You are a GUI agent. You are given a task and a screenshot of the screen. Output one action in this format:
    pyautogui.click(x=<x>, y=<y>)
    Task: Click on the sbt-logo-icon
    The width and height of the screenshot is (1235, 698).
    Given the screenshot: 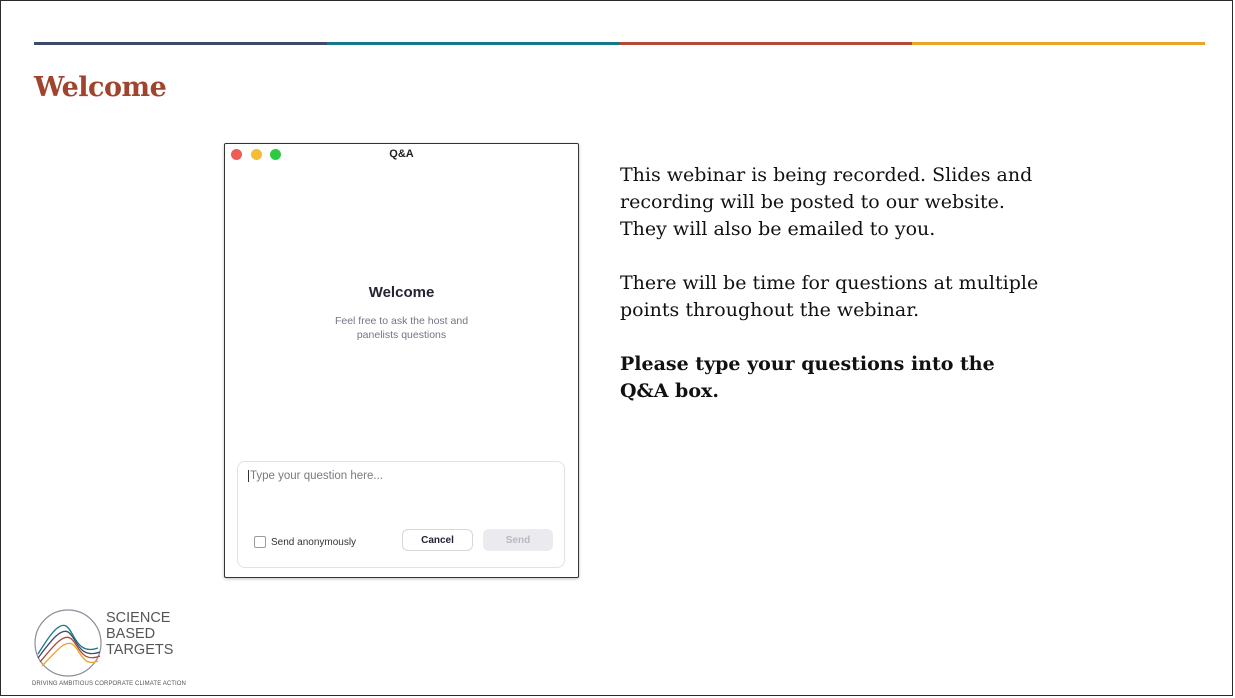 What is the action you would take?
    pyautogui.click(x=68, y=643)
    